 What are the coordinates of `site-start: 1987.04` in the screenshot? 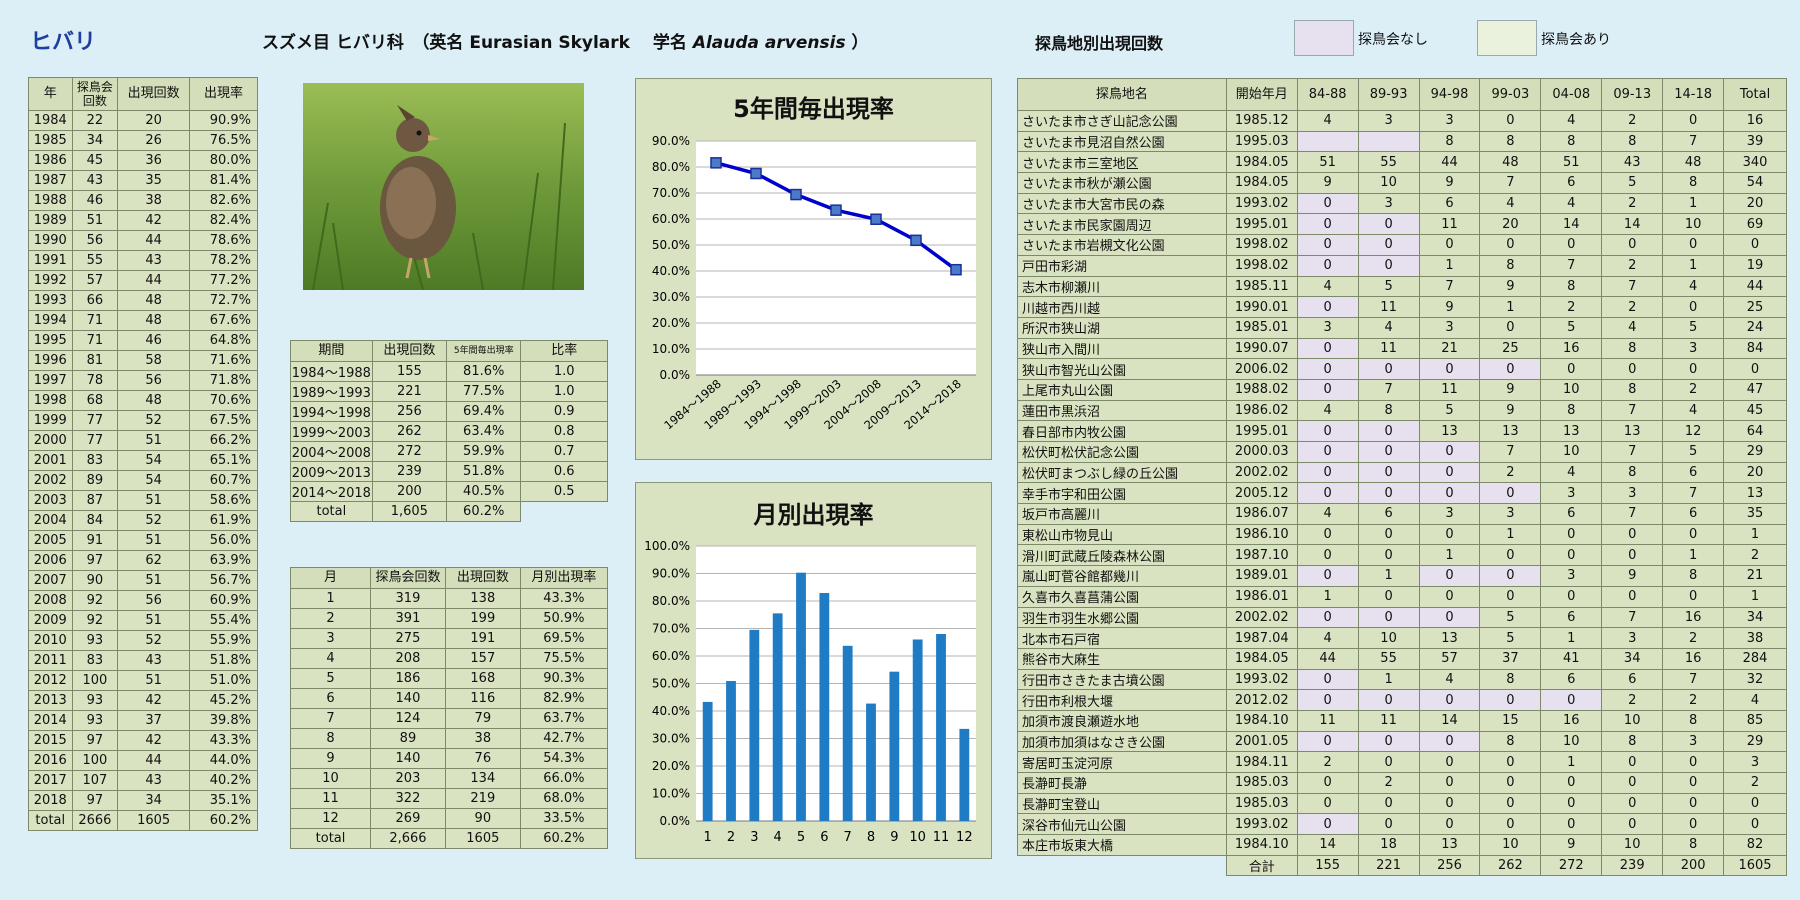 It's located at (1261, 638).